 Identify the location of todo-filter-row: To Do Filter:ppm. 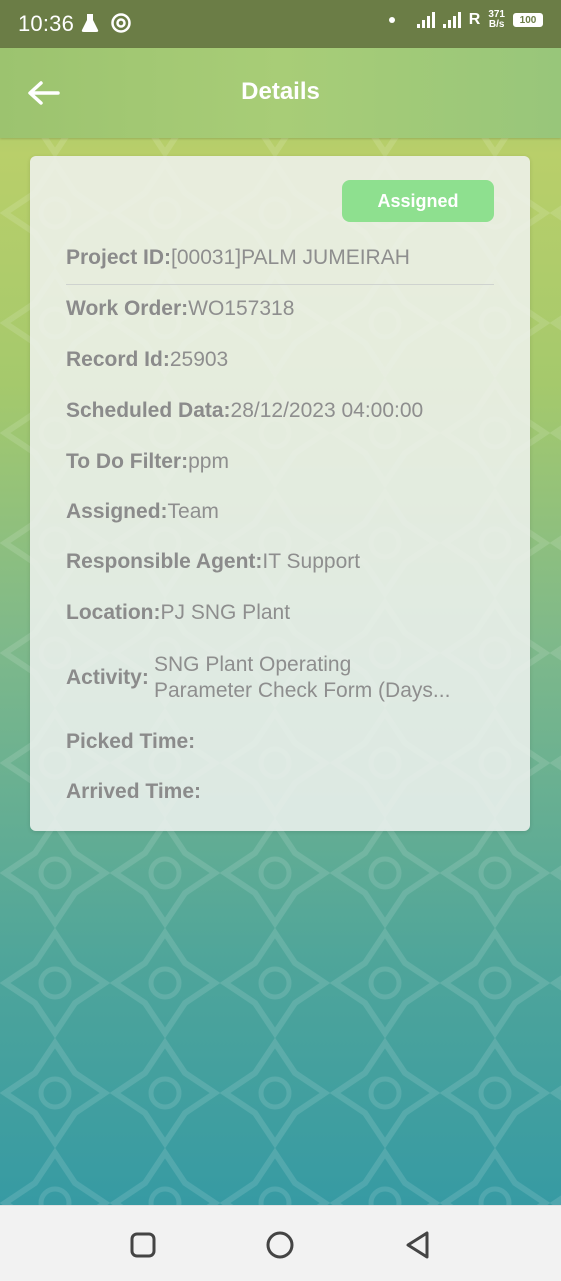
(147, 462).